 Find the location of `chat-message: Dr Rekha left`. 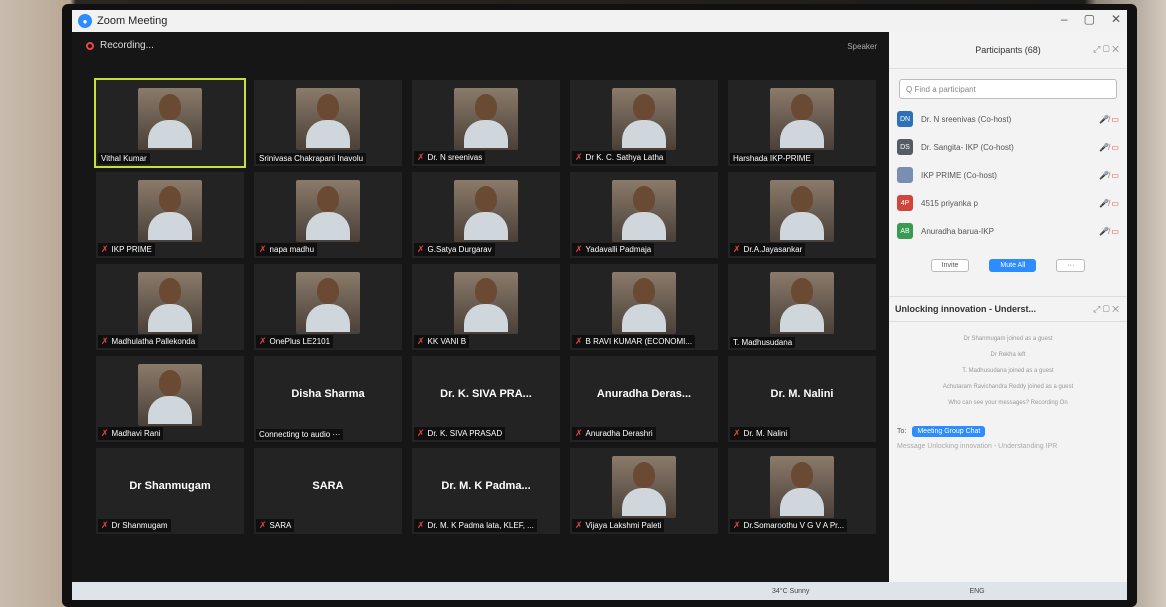

chat-message: Dr Rekha left is located at coordinates (1008, 355).